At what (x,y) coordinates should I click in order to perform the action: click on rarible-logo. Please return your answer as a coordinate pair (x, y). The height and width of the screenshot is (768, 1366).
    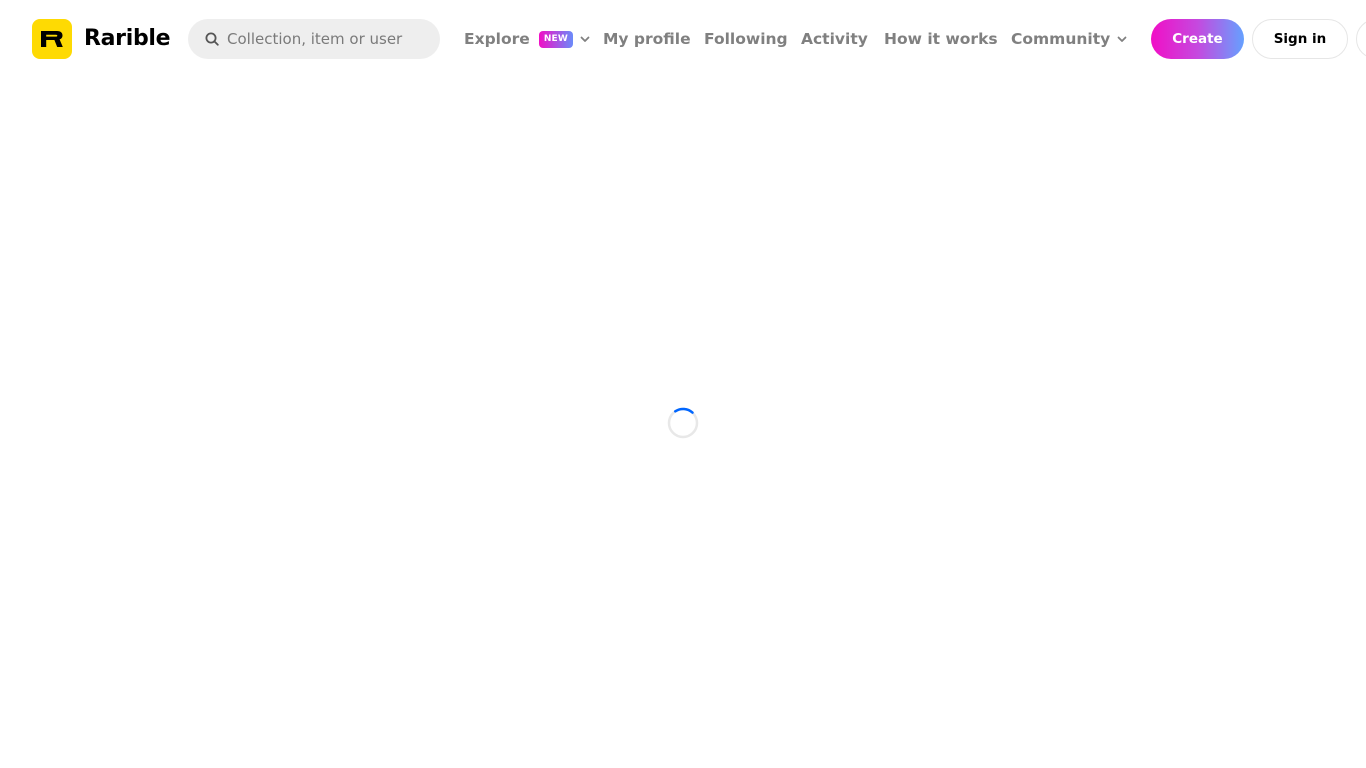
    Looking at the image, I should click on (52, 39).